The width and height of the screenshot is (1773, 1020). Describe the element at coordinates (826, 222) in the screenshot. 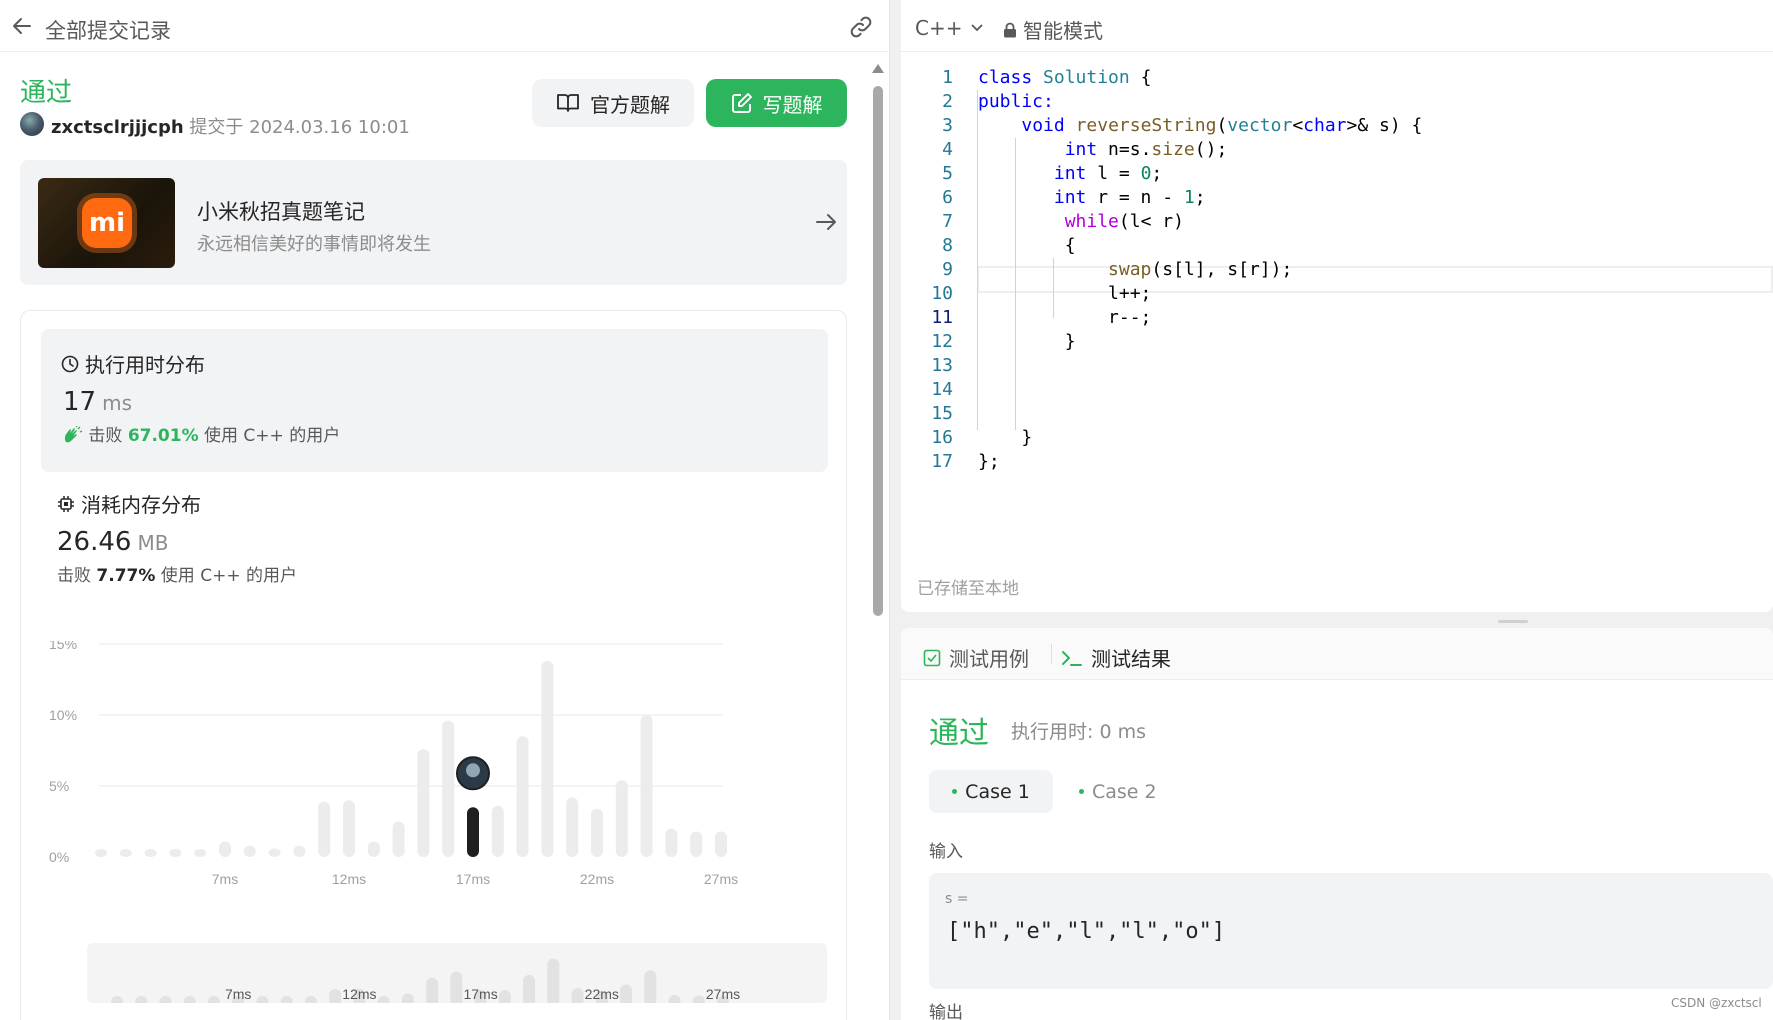

I see `arrow-right-icon` at that location.